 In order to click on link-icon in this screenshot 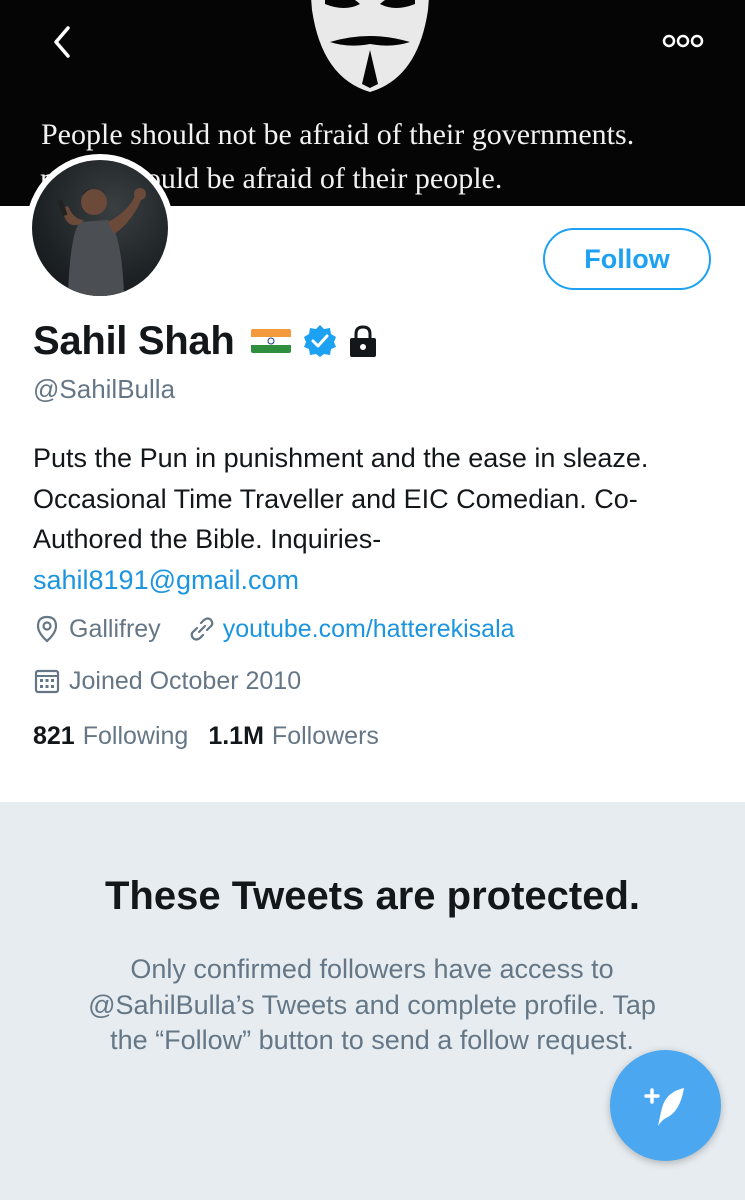, I will do `click(202, 629)`.